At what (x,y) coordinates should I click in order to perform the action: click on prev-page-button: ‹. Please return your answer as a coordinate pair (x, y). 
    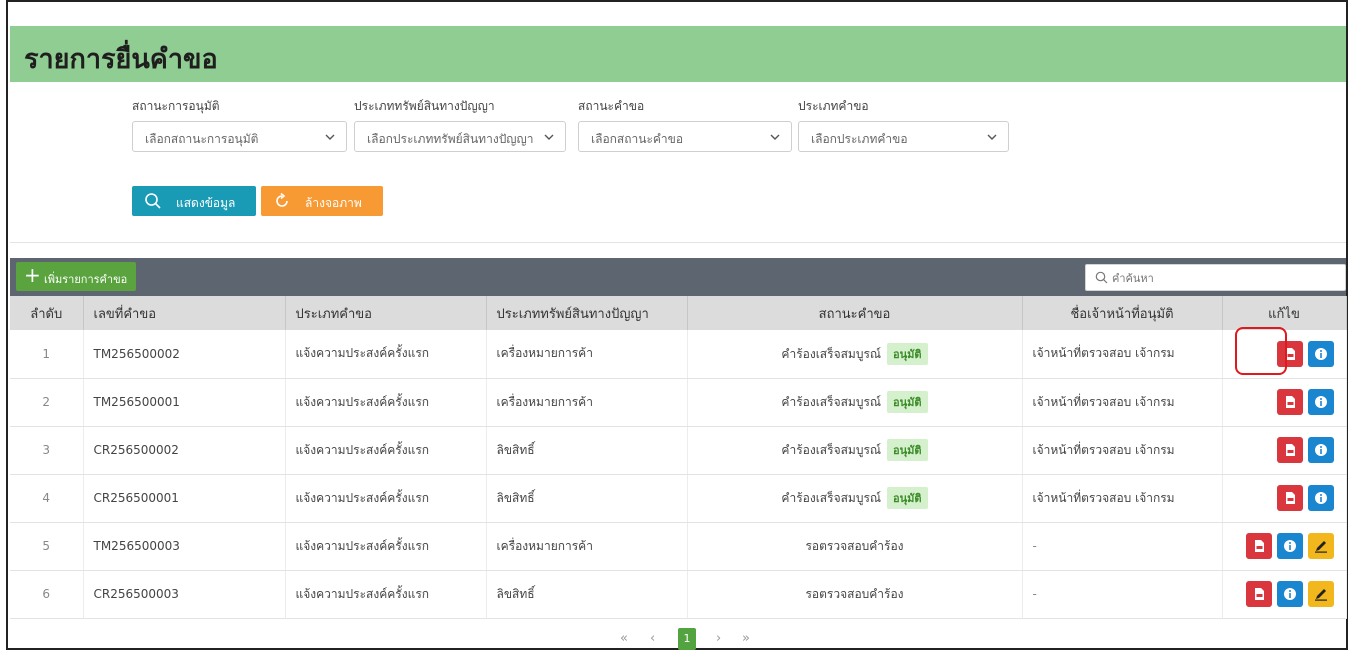
    Looking at the image, I should click on (652, 638).